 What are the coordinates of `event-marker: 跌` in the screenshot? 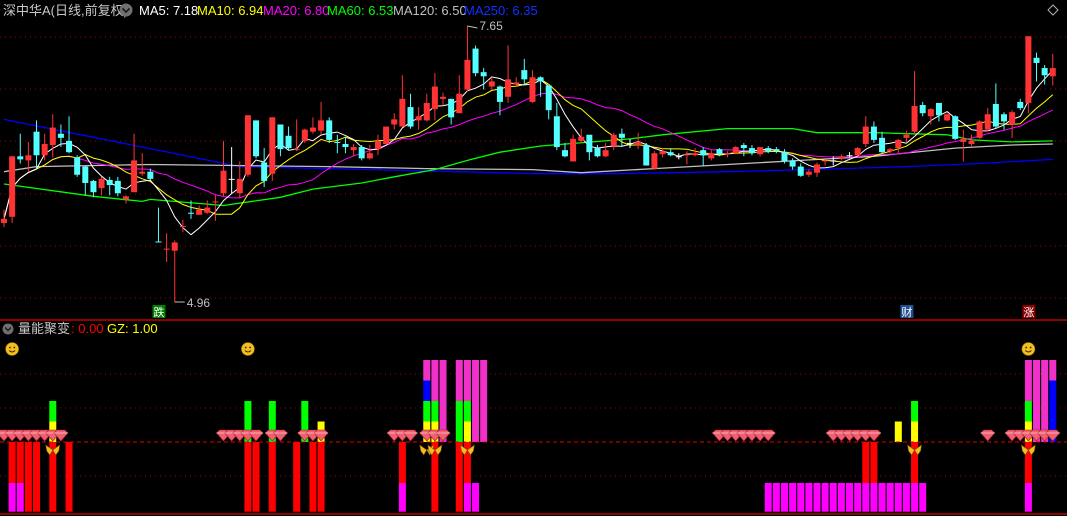 It's located at (159, 312).